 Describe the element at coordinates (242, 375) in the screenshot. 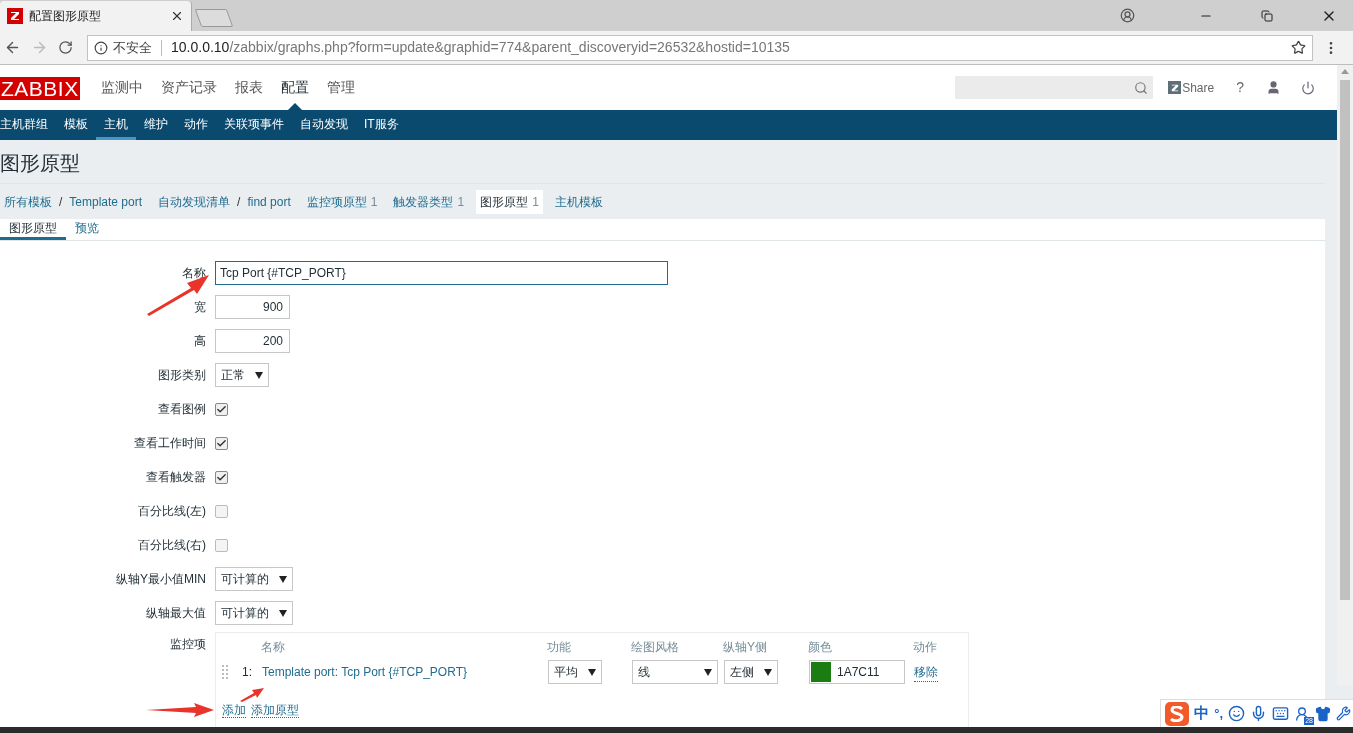

I see `select-dropdown: 正常` at that location.